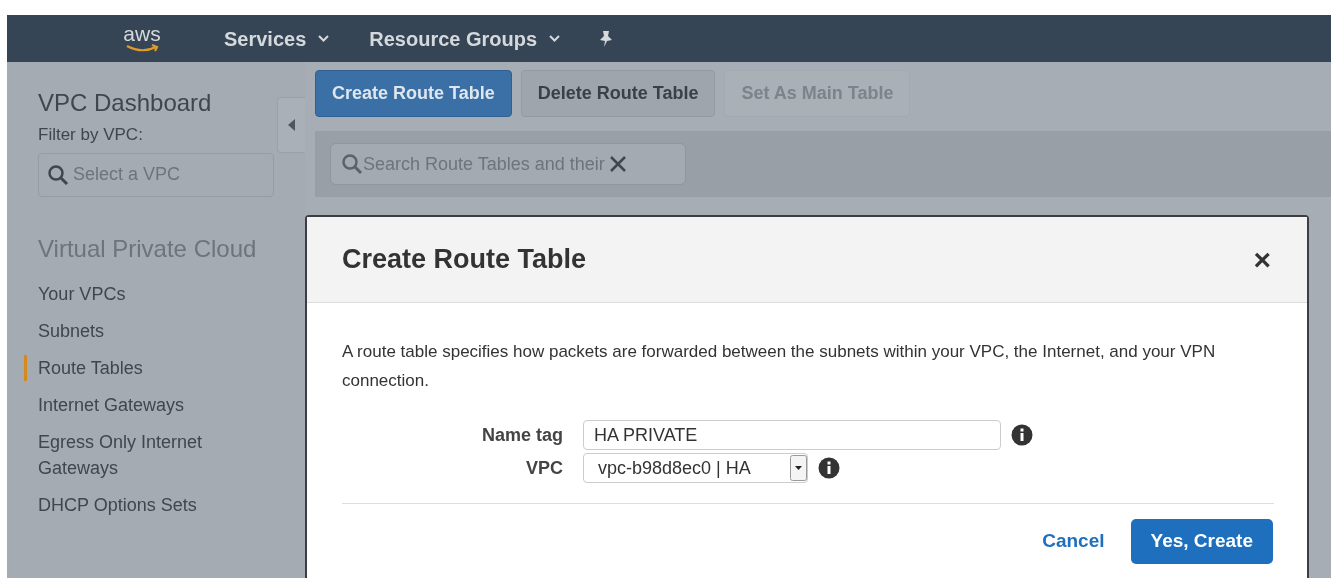  What do you see at coordinates (134, 330) in the screenshot?
I see `sidebar-item: Subnets` at bounding box center [134, 330].